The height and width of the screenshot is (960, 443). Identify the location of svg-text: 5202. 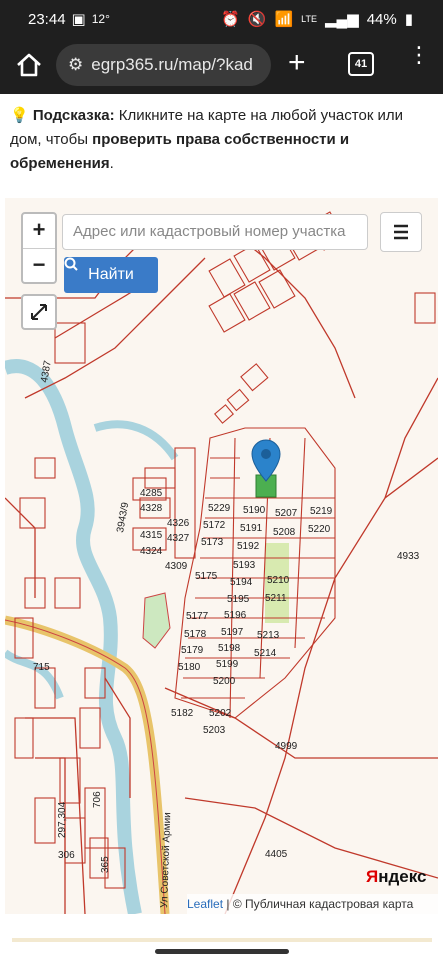
(220, 713).